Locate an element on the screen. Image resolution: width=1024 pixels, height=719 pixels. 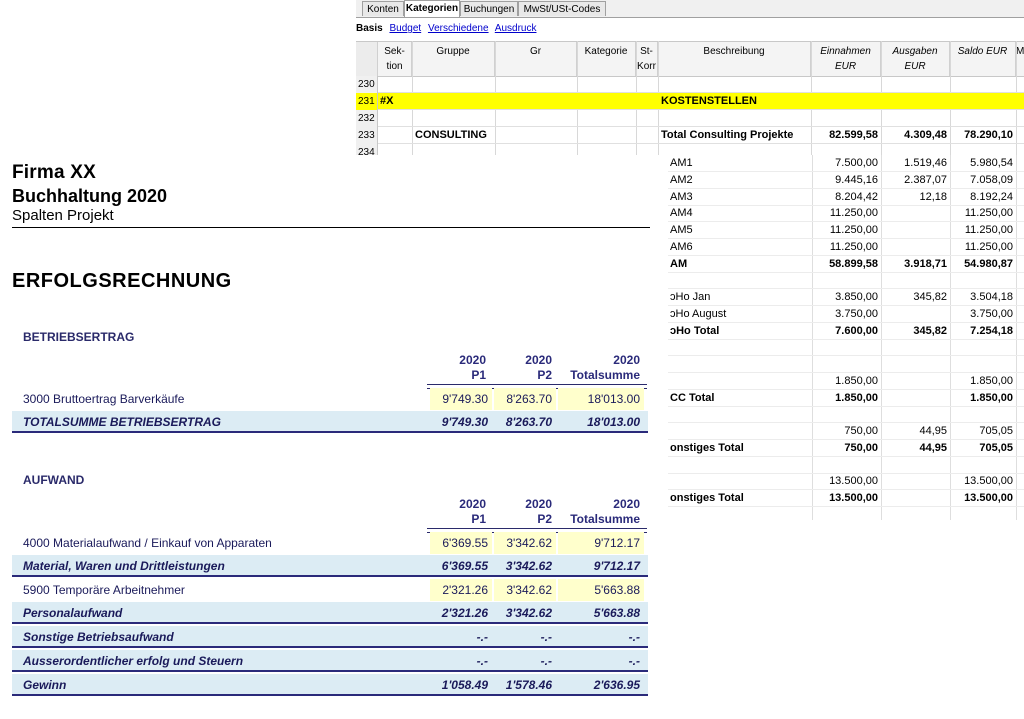
cell-einnahmen: 1.850,00 is located at coordinates (846, 398).